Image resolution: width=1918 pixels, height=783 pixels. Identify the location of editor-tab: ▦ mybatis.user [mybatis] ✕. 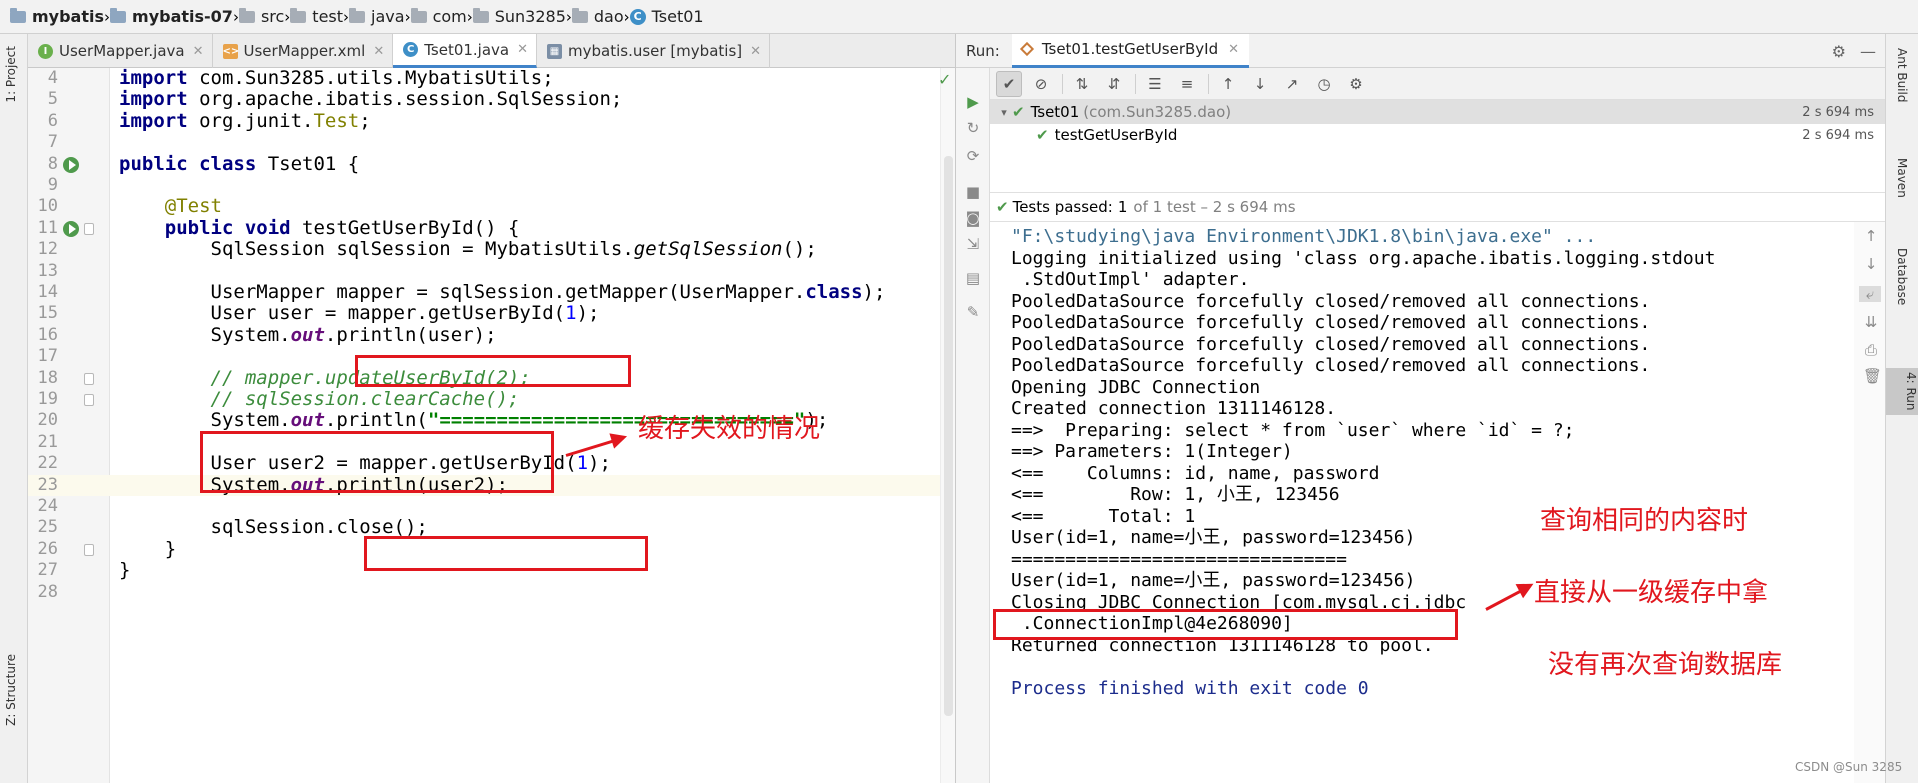
(654, 51).